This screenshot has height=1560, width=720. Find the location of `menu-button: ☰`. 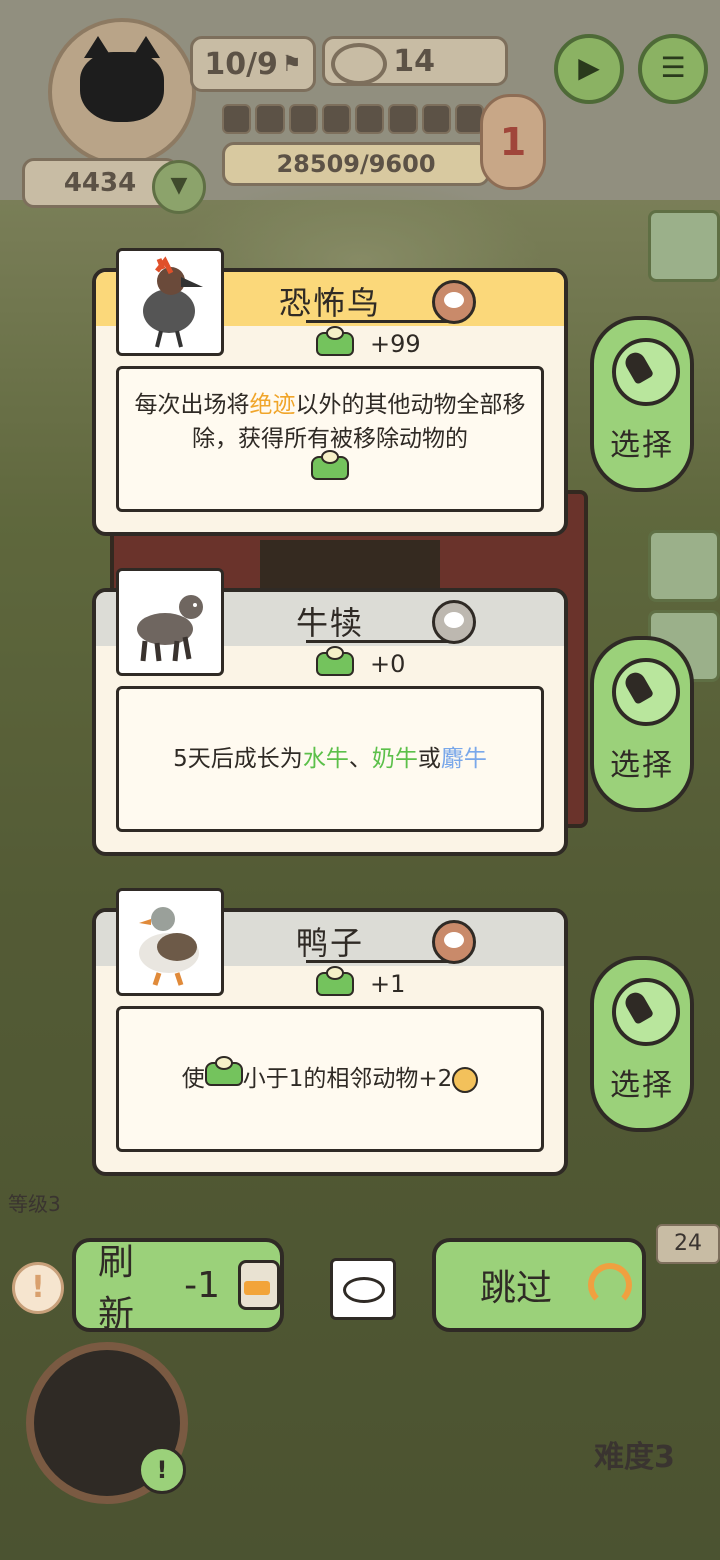

menu-button: ☰ is located at coordinates (673, 69).